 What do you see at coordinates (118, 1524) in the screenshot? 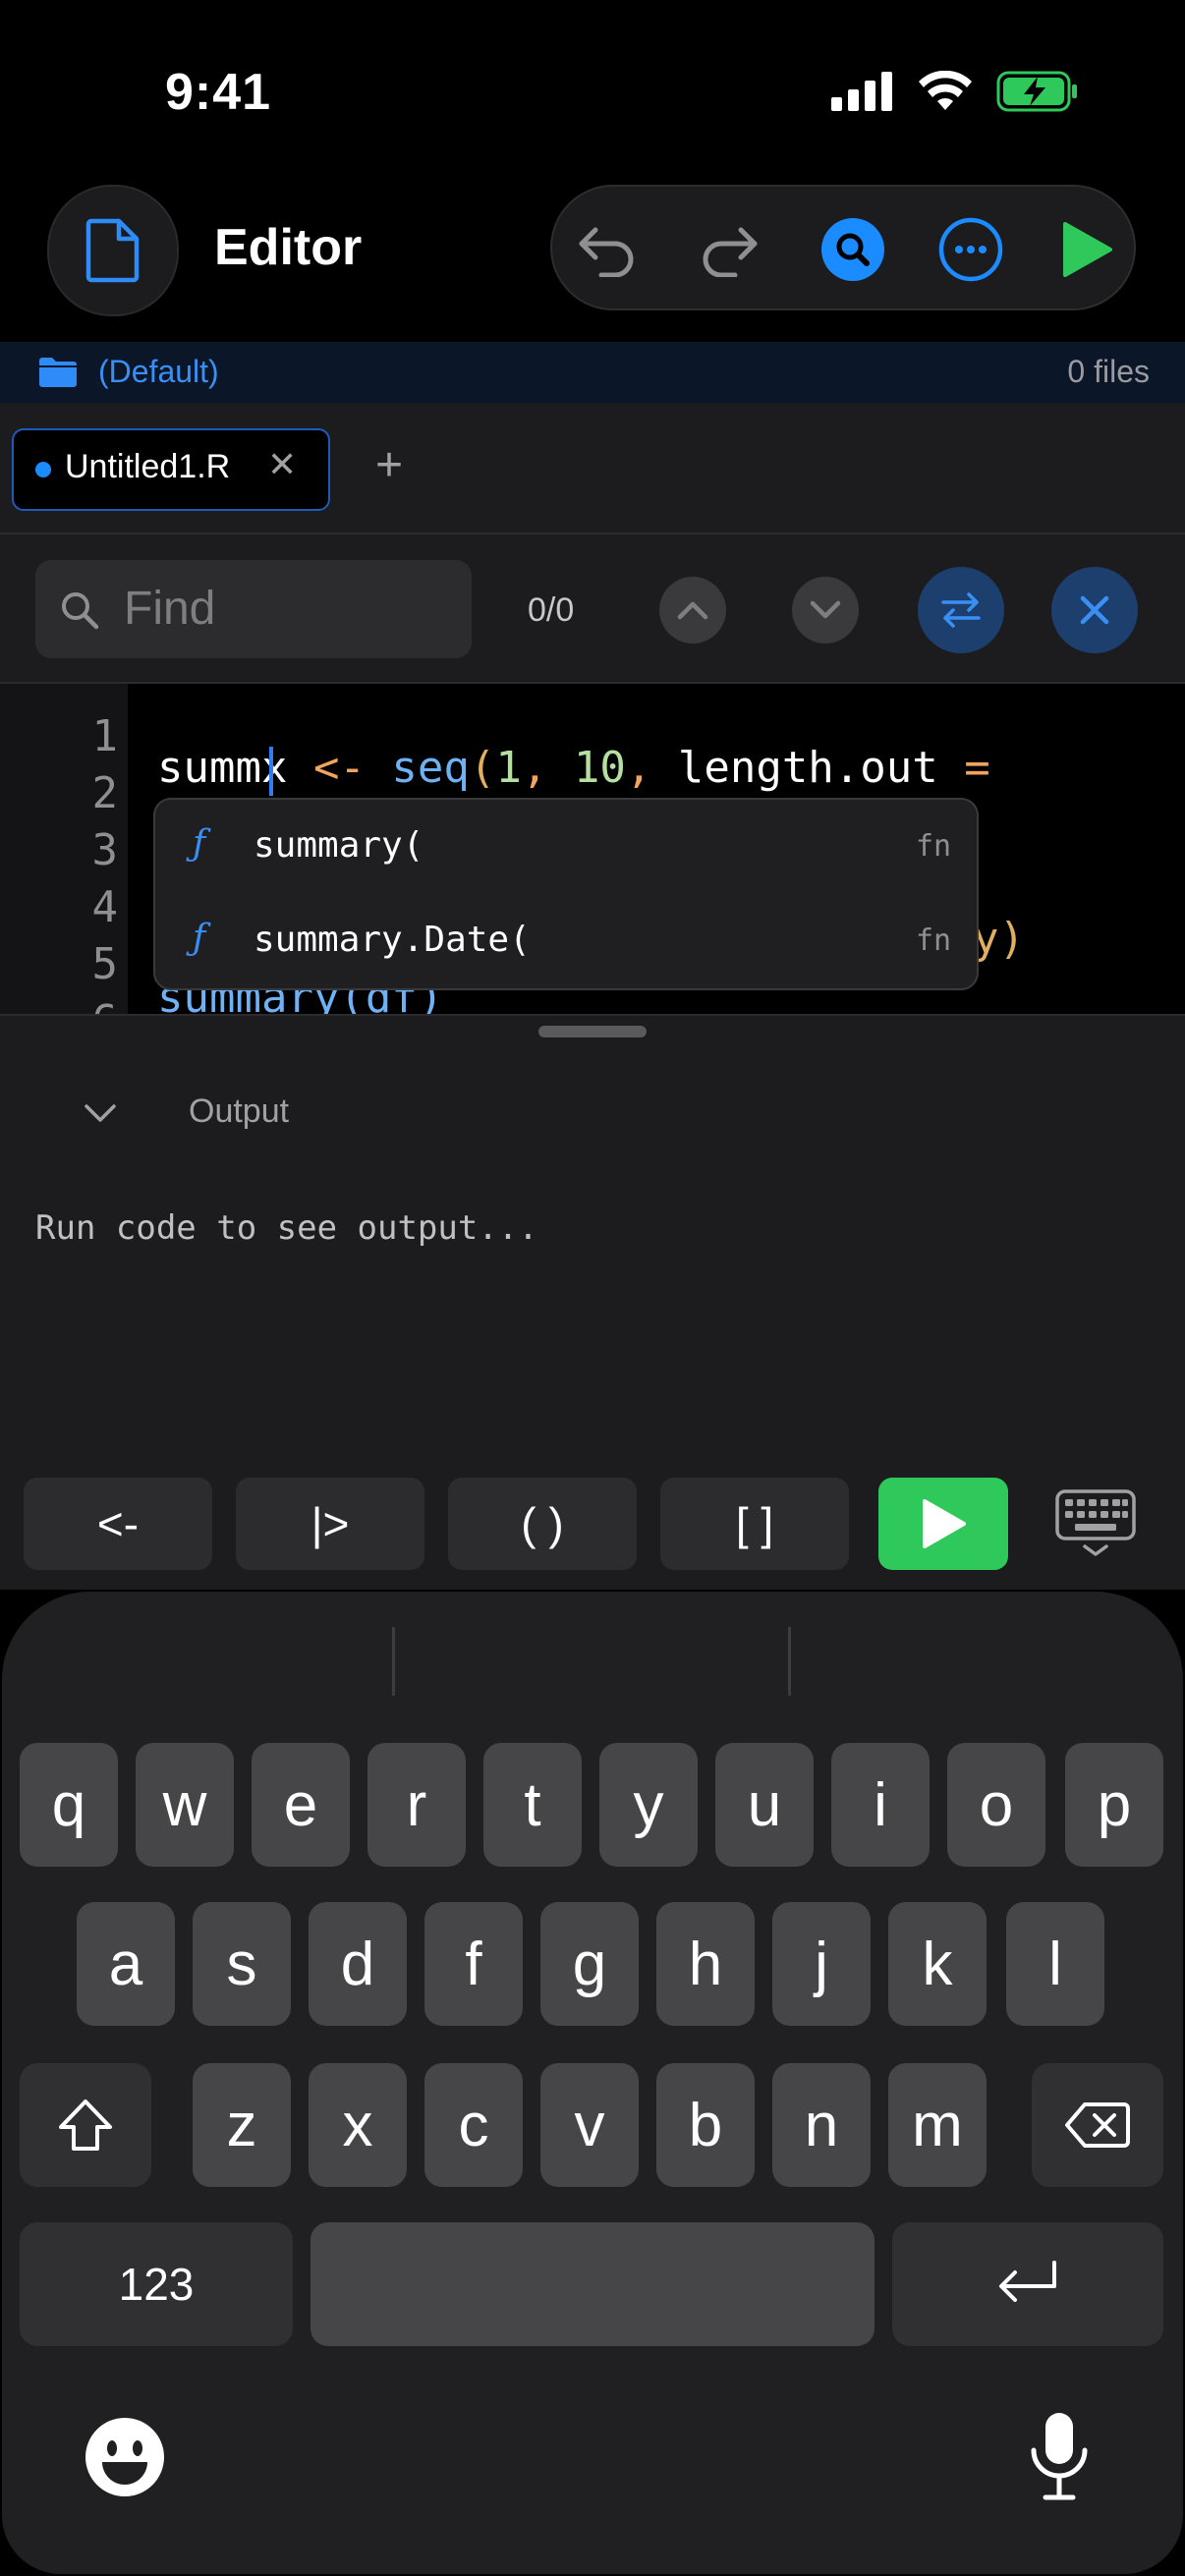
I see `assign-operator-button: <-` at bounding box center [118, 1524].